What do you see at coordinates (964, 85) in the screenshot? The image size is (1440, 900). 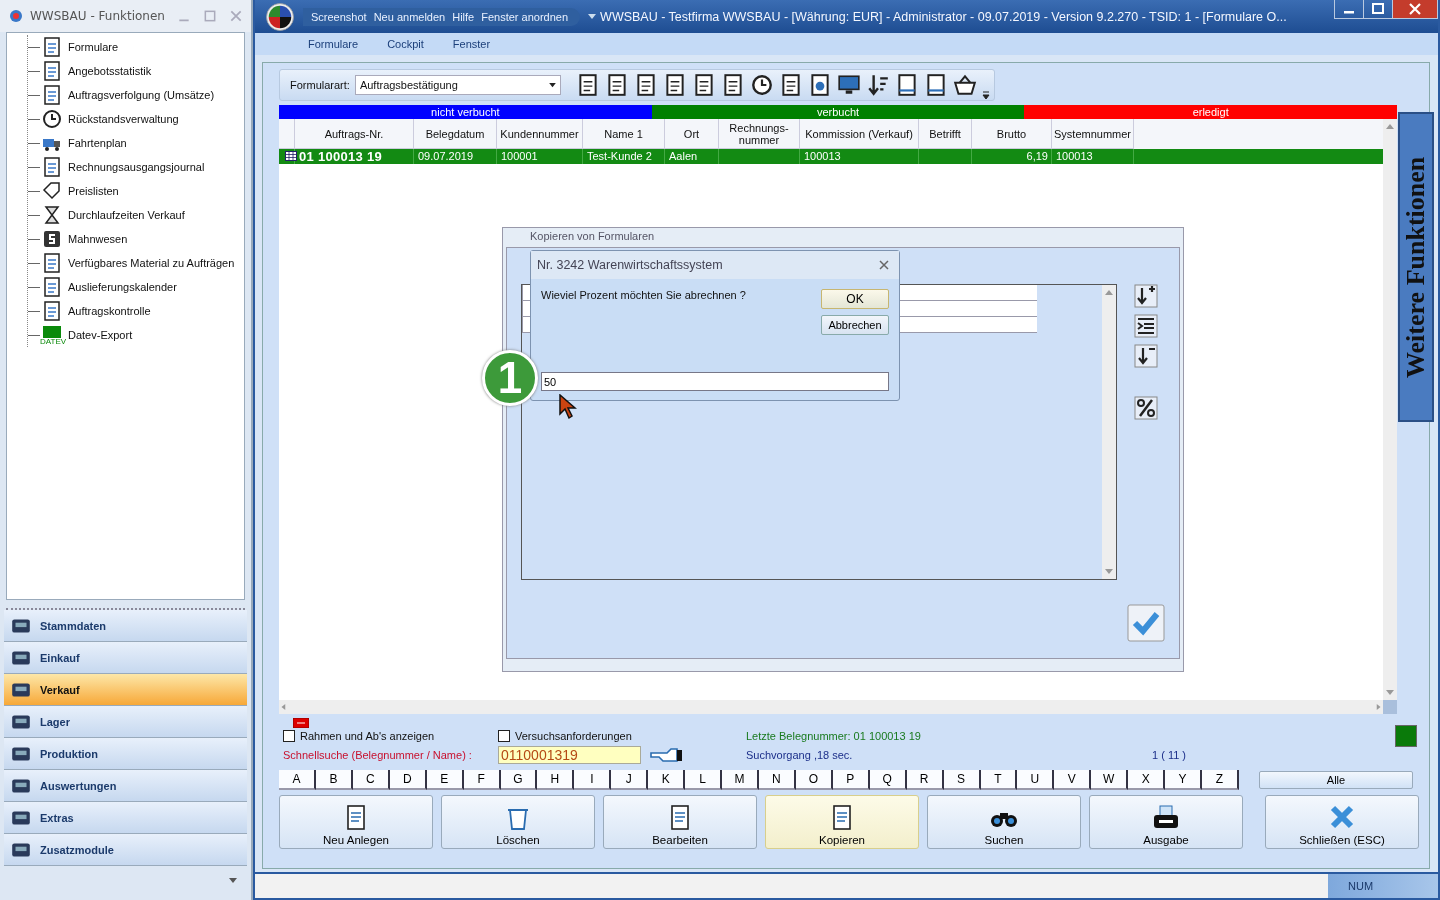 I see `basket-icon` at bounding box center [964, 85].